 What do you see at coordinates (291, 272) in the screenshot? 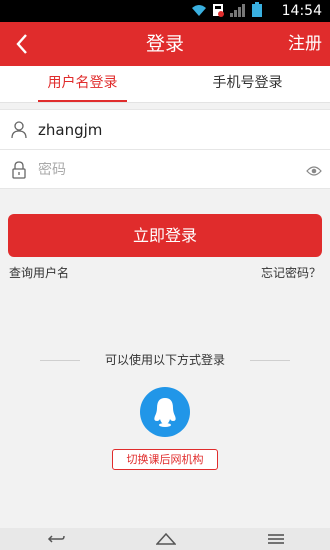
I see `forgot-password-link: 忘记密码？` at bounding box center [291, 272].